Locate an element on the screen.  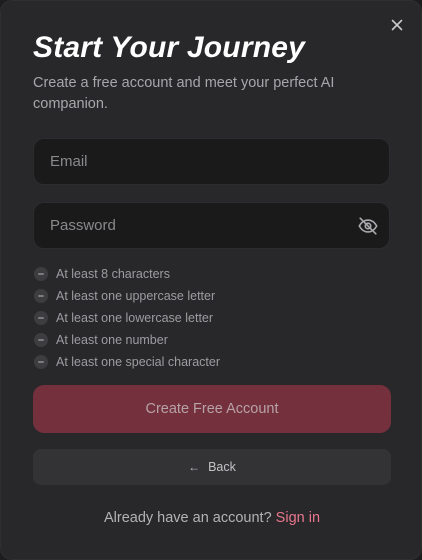
close-icon is located at coordinates (397, 25).